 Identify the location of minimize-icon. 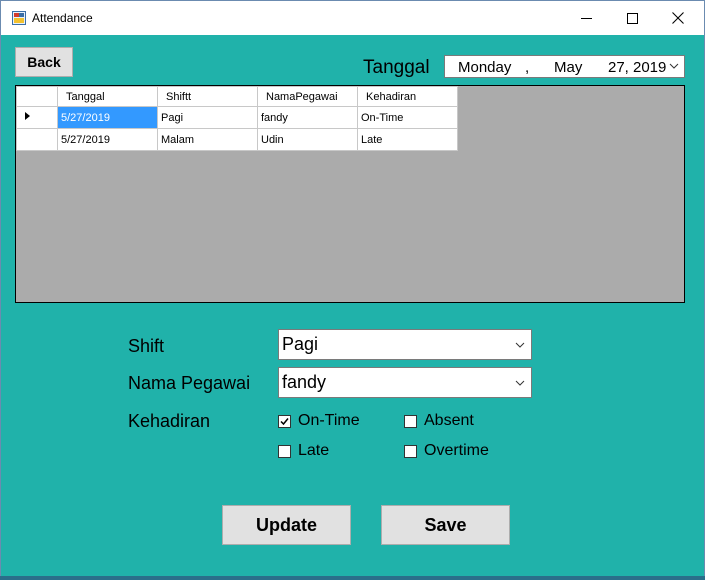
(586, 18).